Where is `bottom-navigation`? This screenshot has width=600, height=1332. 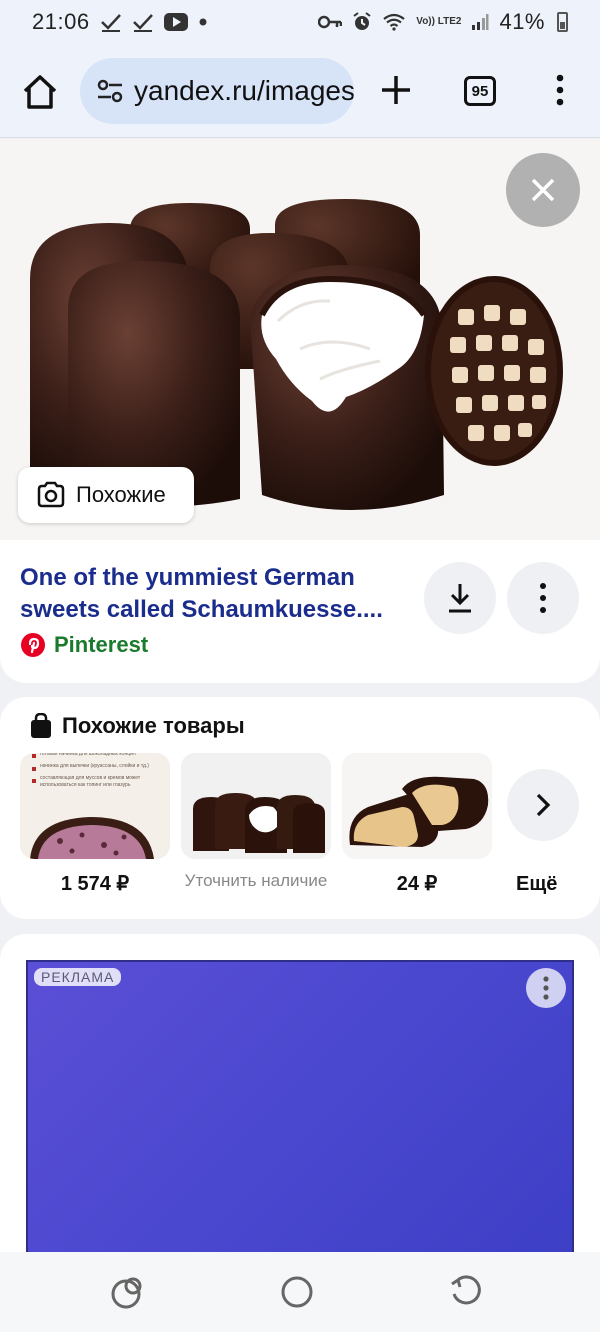
bottom-navigation is located at coordinates (300, 1292).